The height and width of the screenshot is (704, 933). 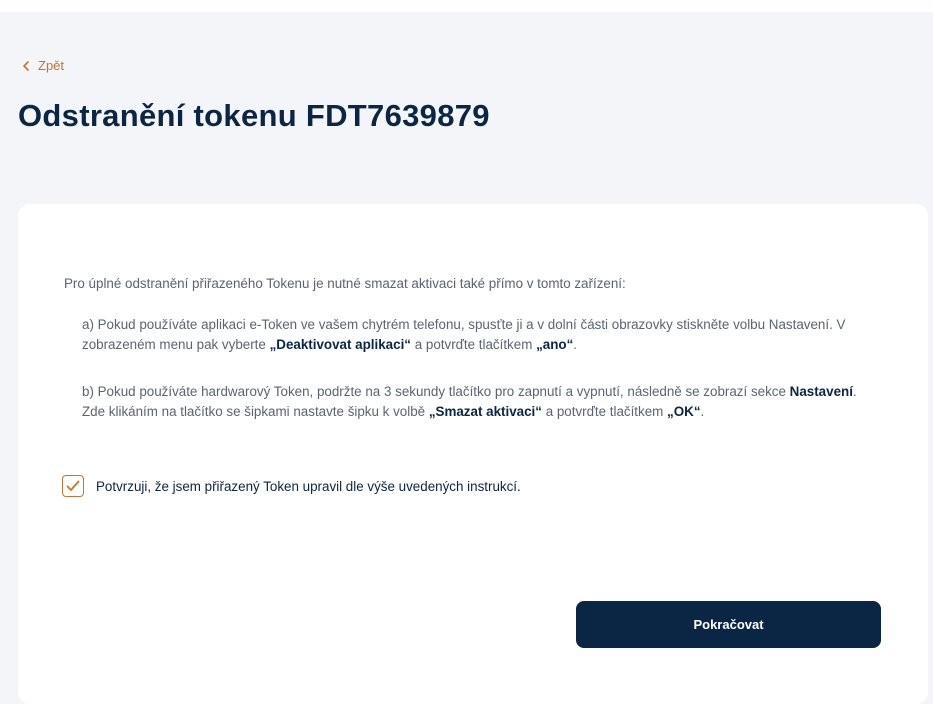 I want to click on page-title: Odstranění tokenu FDT7639879, so click(x=254, y=115).